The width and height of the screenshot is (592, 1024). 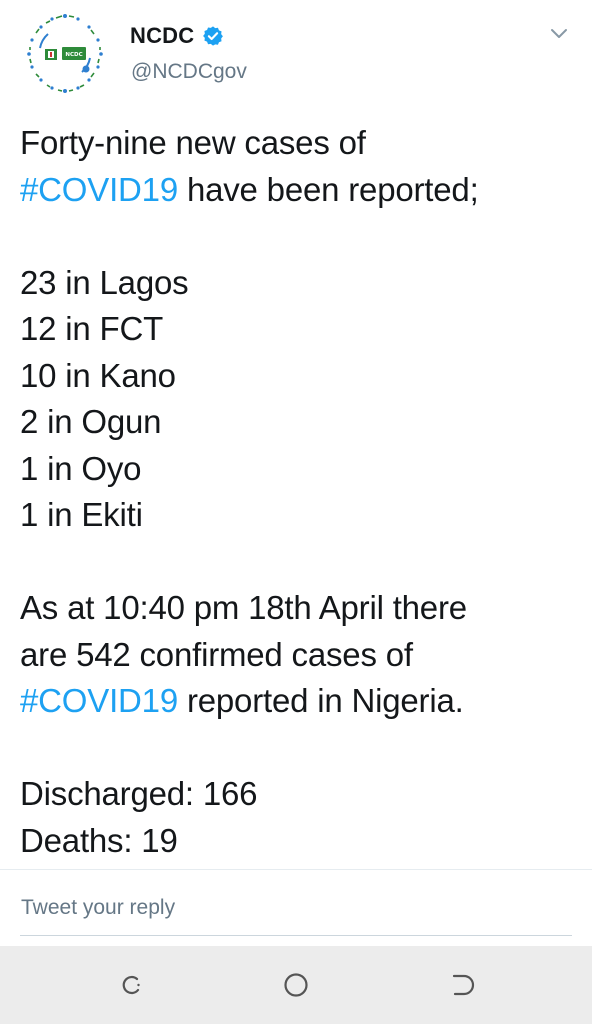 I want to click on reply-input: Tweet your reply, so click(x=296, y=911).